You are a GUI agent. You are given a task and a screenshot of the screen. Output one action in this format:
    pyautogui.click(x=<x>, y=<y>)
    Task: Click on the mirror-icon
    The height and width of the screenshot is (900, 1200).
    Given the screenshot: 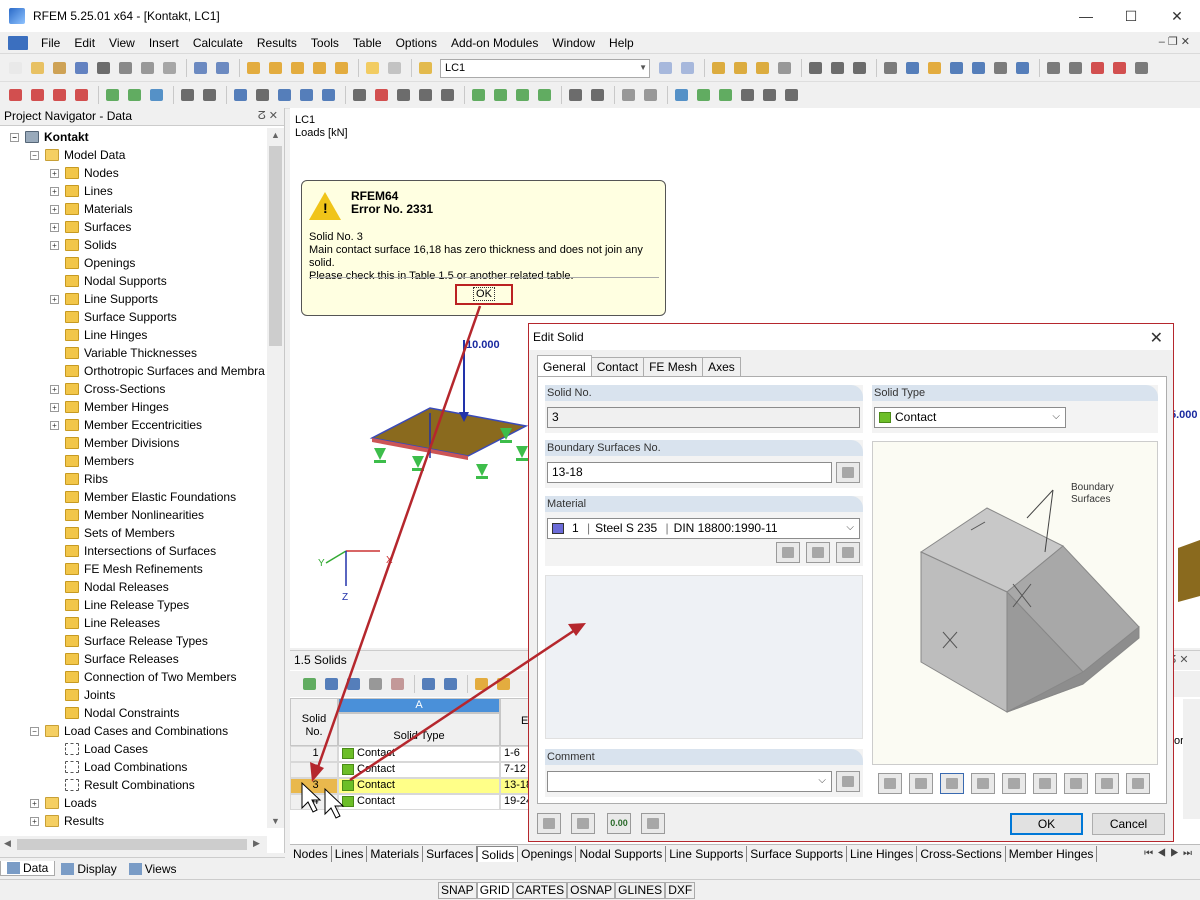 What is the action you would take?
    pyautogui.click(x=1097, y=68)
    